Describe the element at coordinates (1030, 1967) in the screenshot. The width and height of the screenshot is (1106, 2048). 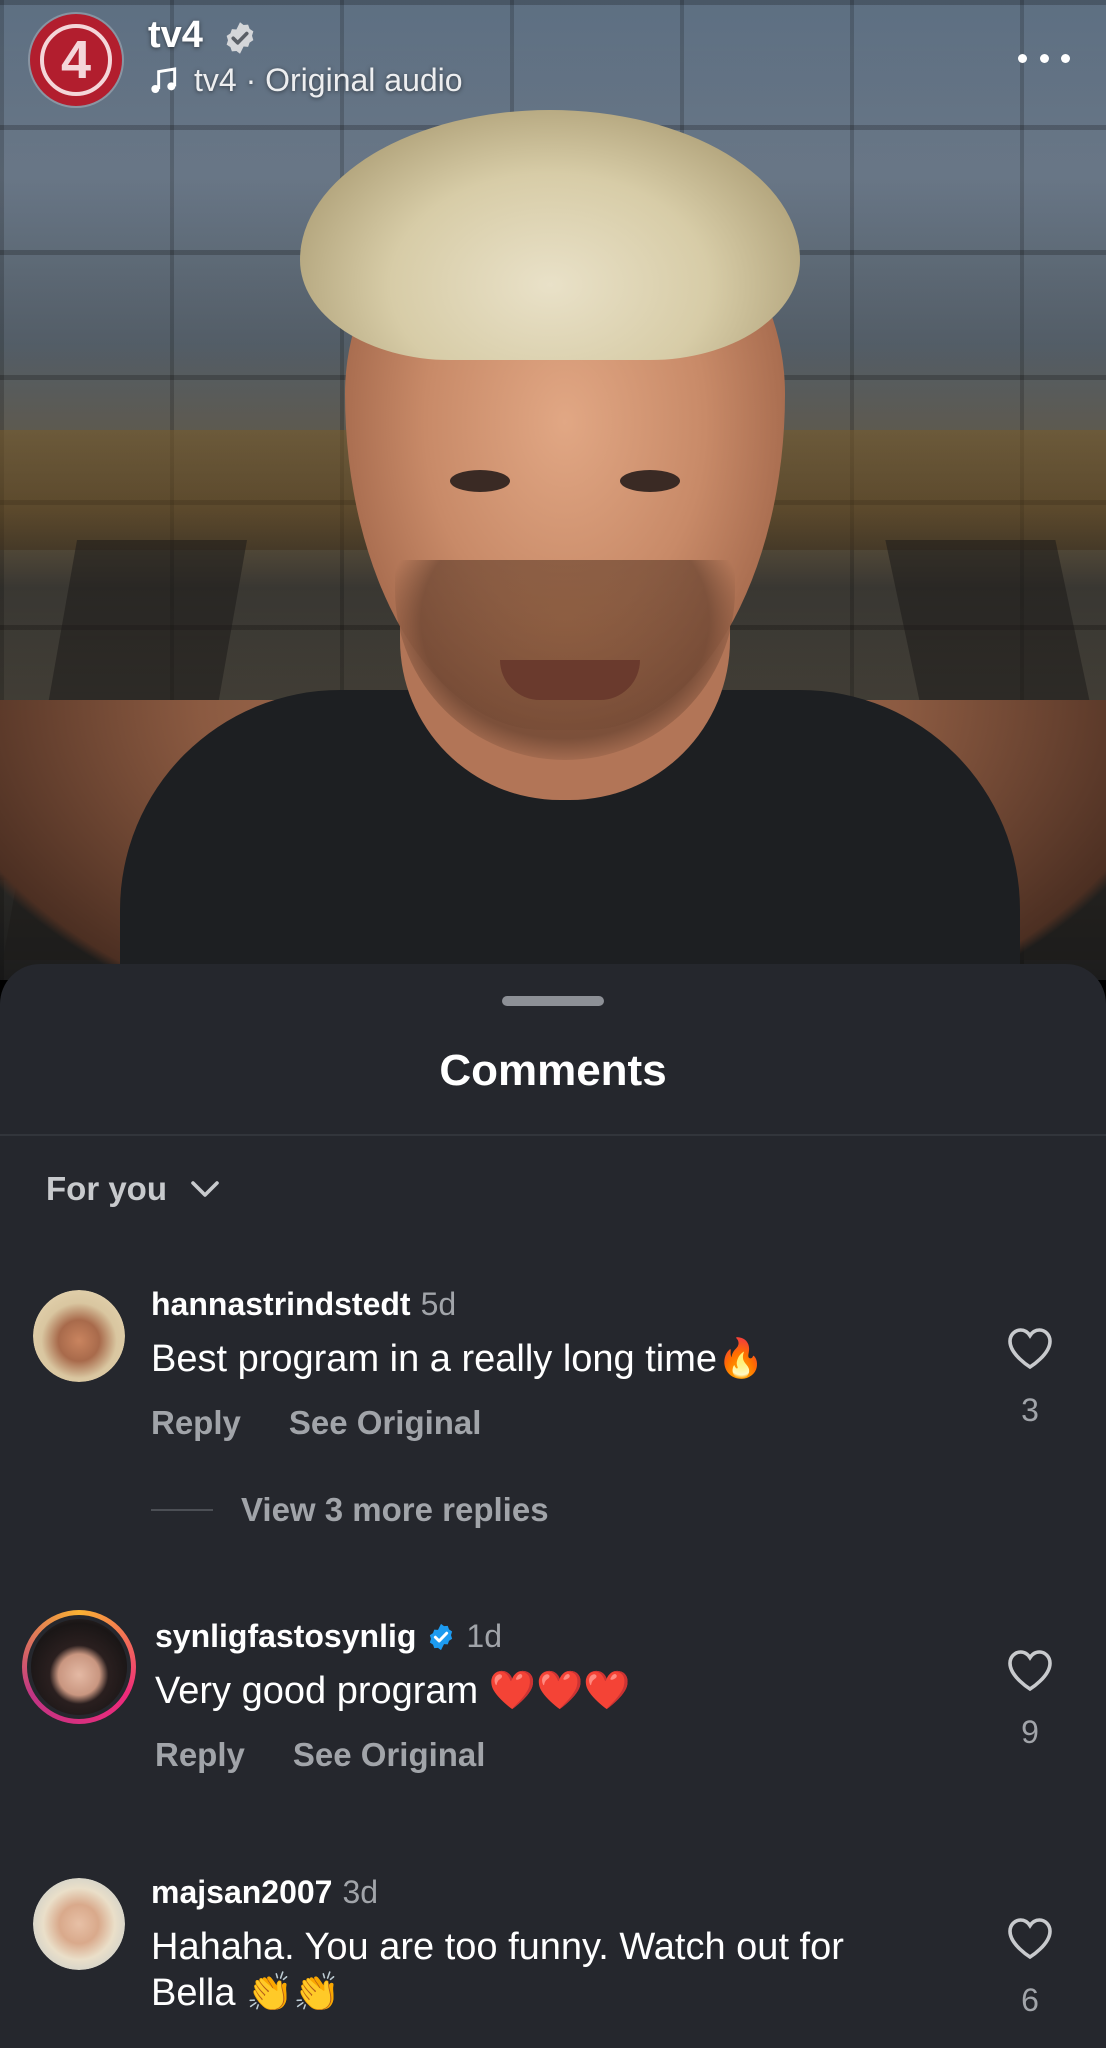
I see `like-control: 6` at that location.